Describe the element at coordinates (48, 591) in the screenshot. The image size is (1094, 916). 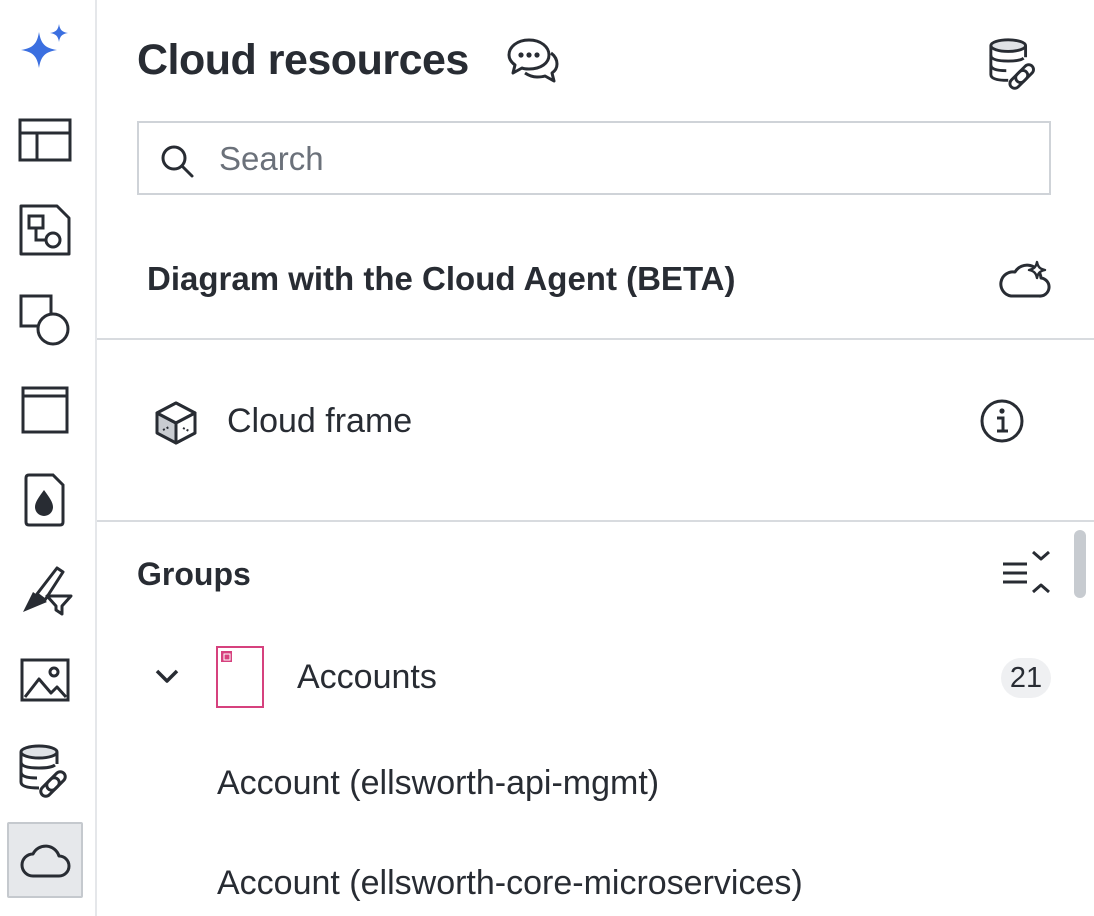
I see `brush-filter-icon` at that location.